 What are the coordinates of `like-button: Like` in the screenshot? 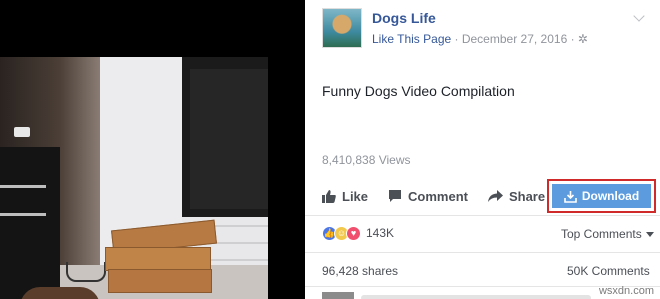 It's located at (345, 196).